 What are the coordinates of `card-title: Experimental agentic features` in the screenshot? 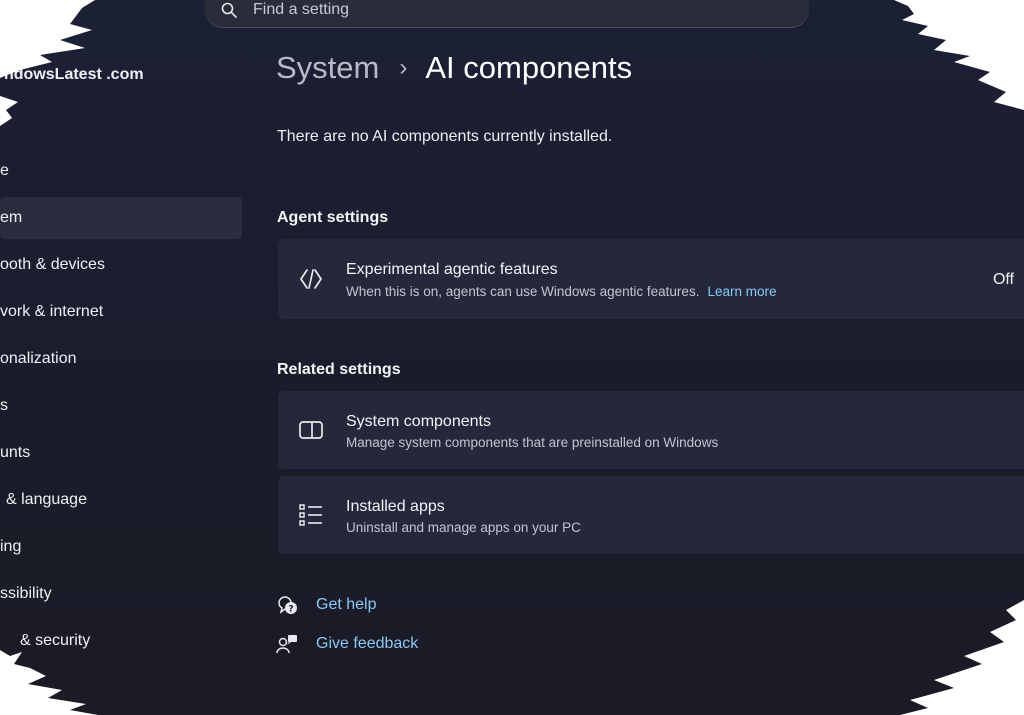 It's located at (452, 269).